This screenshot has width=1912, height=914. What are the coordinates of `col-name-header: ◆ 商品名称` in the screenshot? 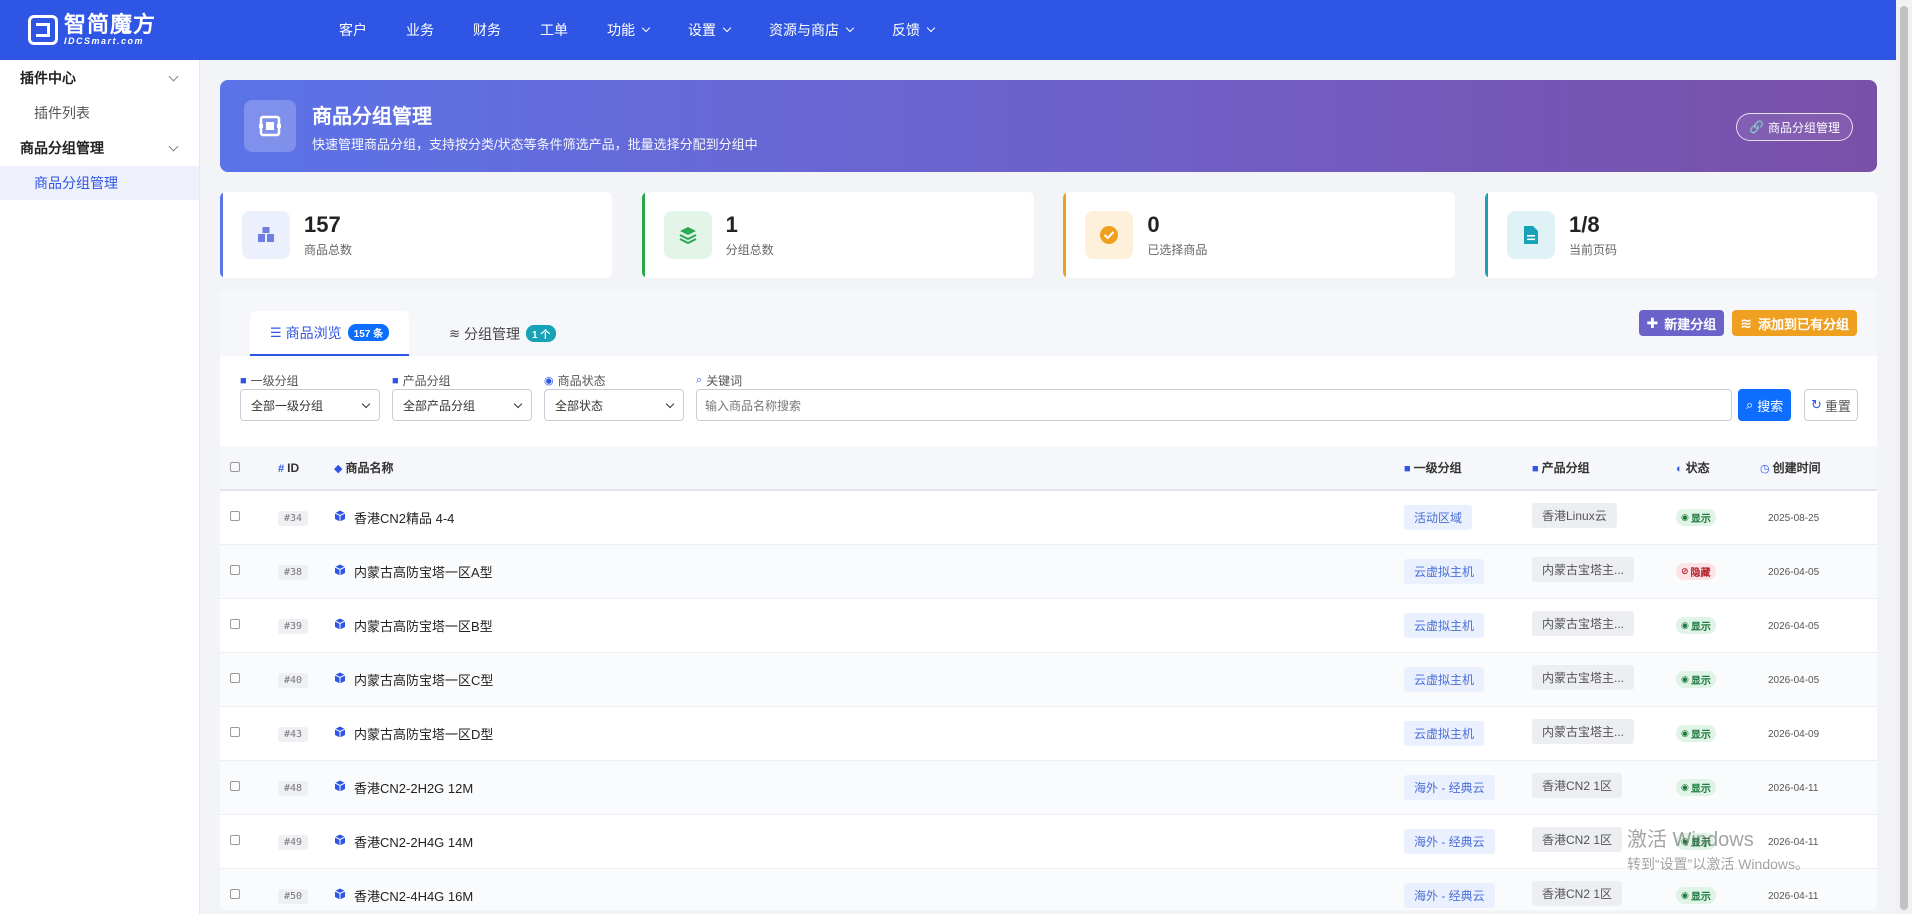 It's located at (869, 468).